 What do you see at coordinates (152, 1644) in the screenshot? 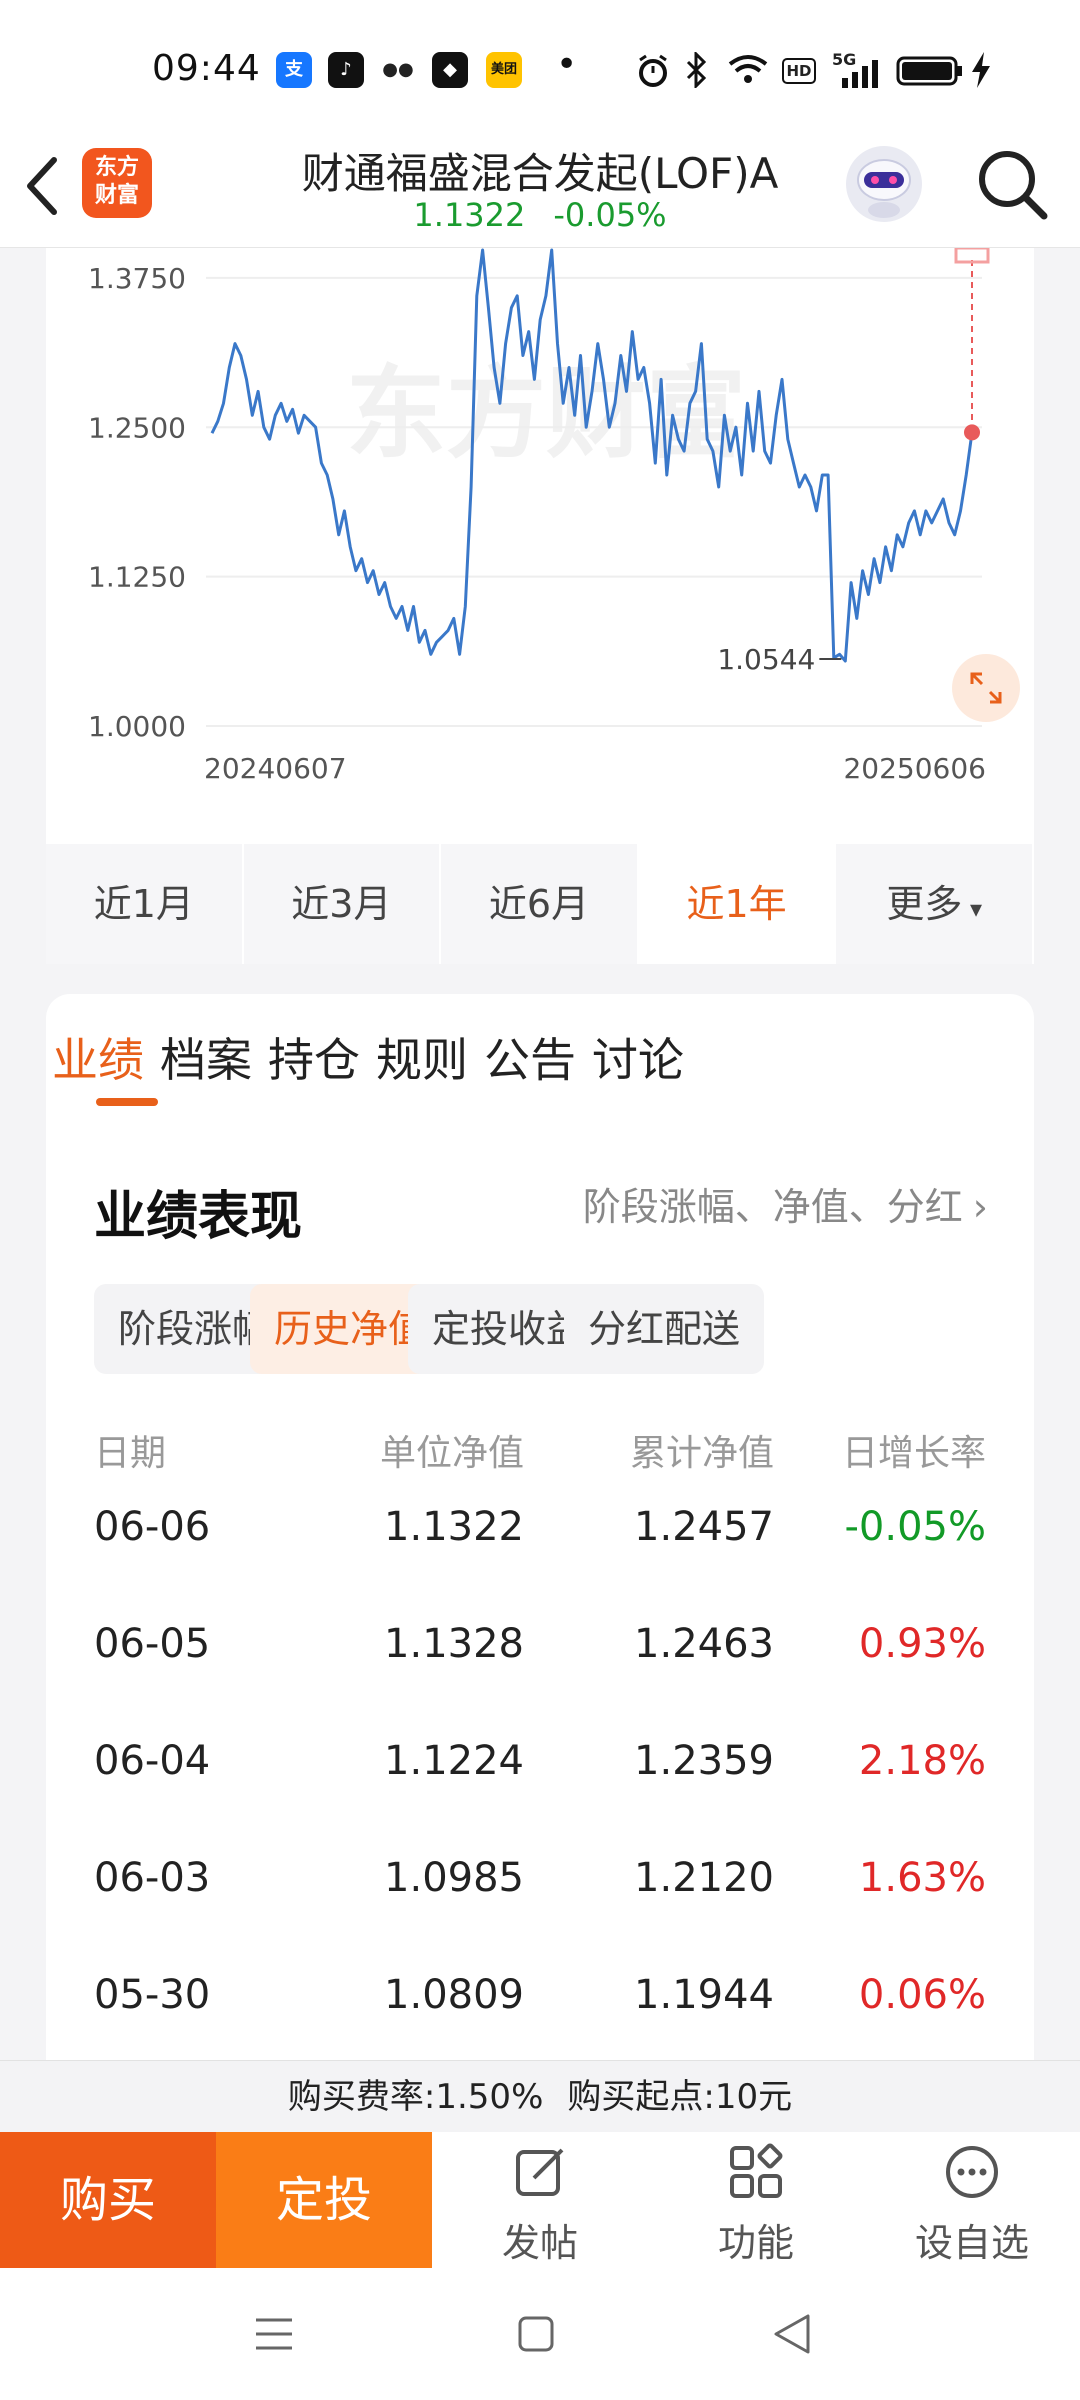
I see `row-date: 06-05` at bounding box center [152, 1644].